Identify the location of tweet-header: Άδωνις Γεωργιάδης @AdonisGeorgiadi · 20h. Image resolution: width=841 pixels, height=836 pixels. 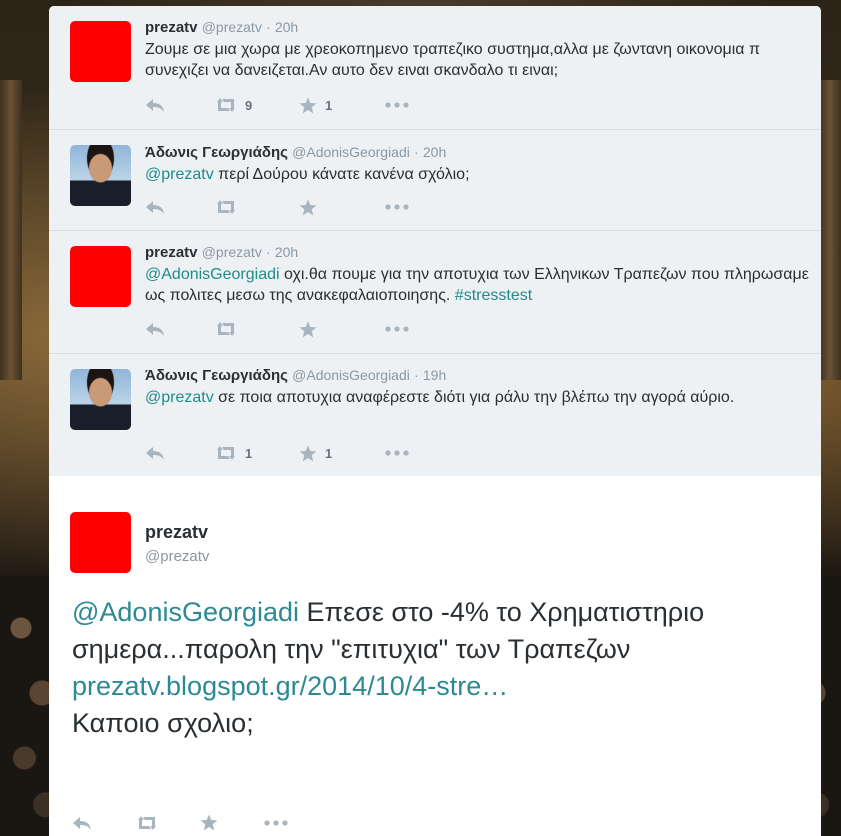
(477, 152).